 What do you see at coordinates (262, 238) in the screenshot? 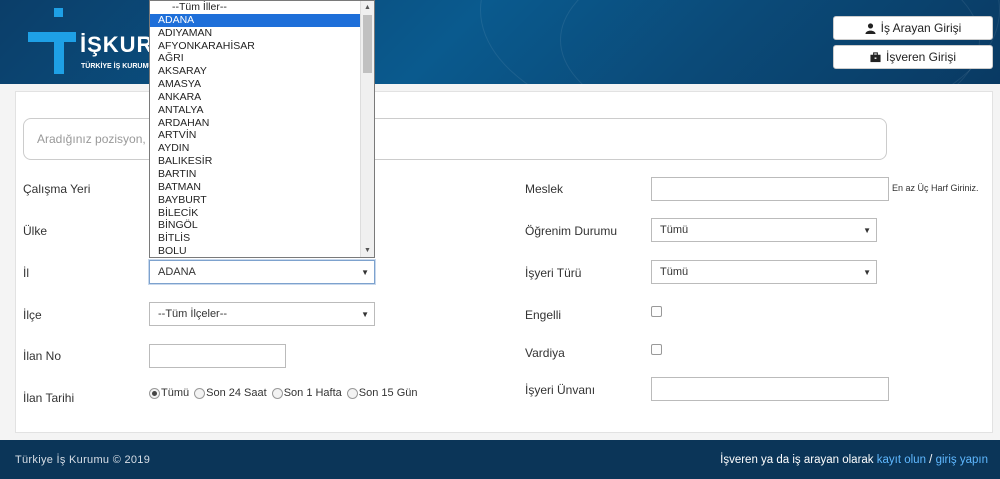
I see `province-option: BİTLİS` at bounding box center [262, 238].